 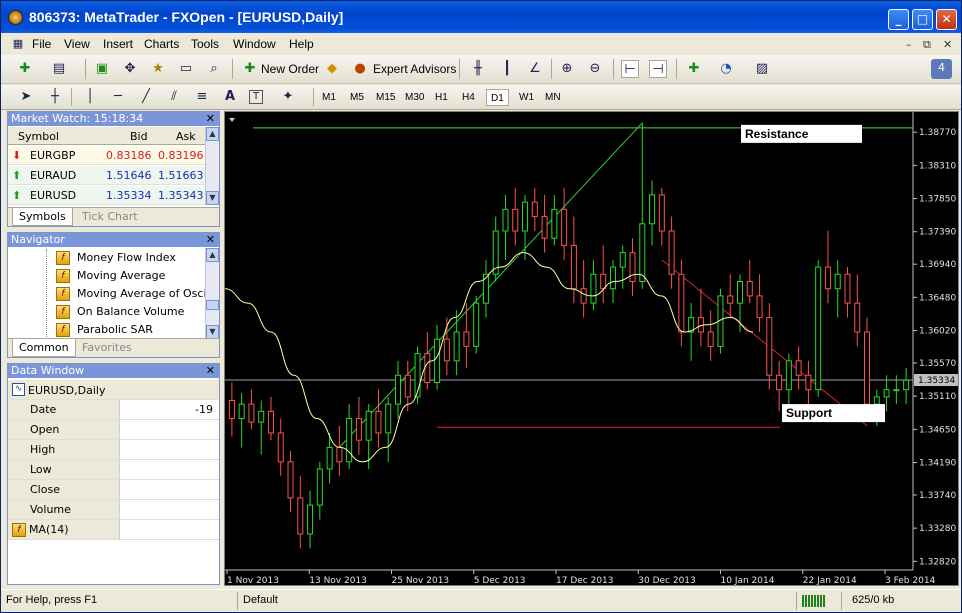 I want to click on notifications-badge: 4, so click(x=941, y=69).